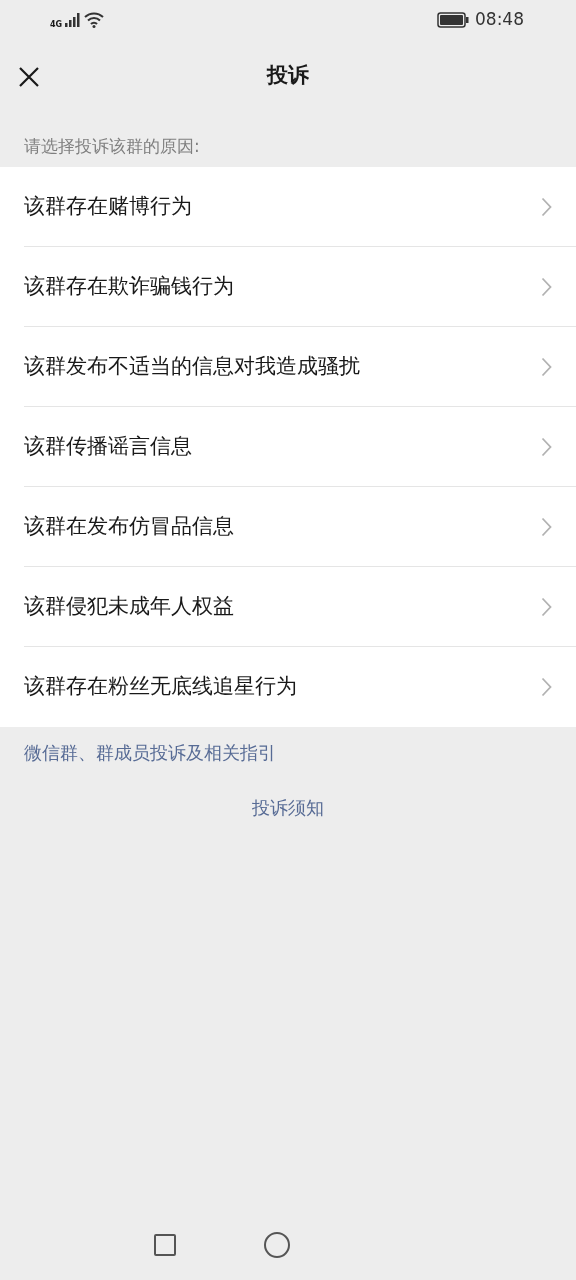 The height and width of the screenshot is (1280, 576). What do you see at coordinates (300, 607) in the screenshot?
I see `reason-item: 该群侵犯未成年人权益` at bounding box center [300, 607].